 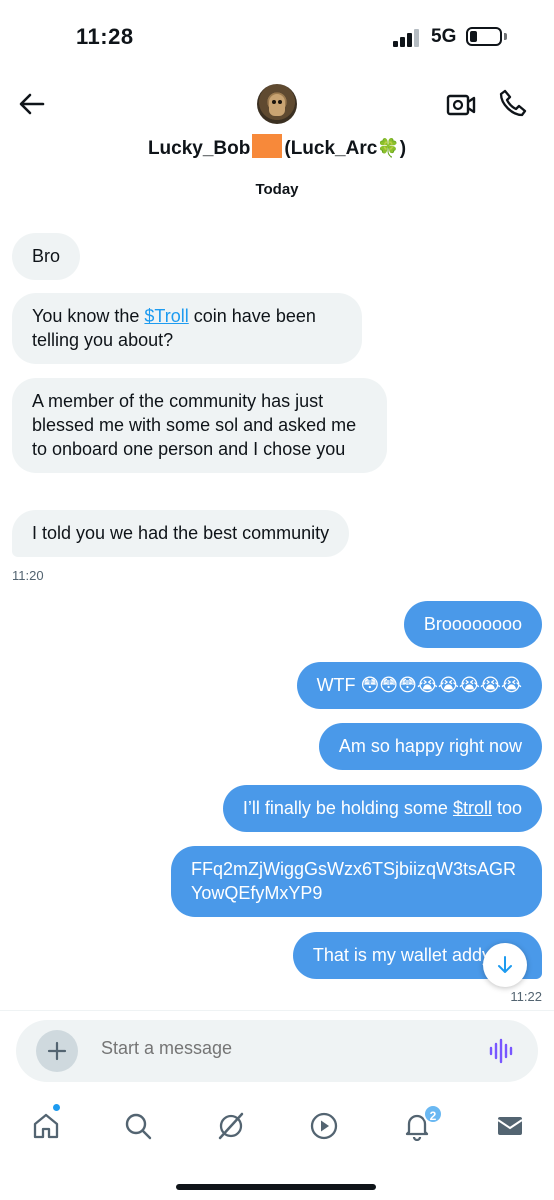 I want to click on cashtag-link: $Troll, so click(x=166, y=316).